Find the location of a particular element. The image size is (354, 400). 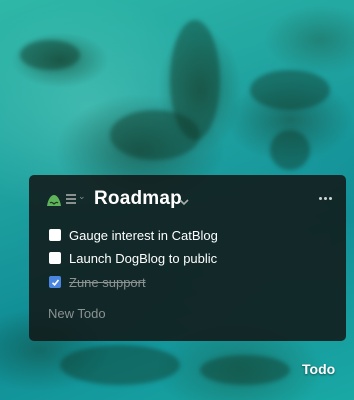

list-title: Roadmap is located at coordinates (138, 199).